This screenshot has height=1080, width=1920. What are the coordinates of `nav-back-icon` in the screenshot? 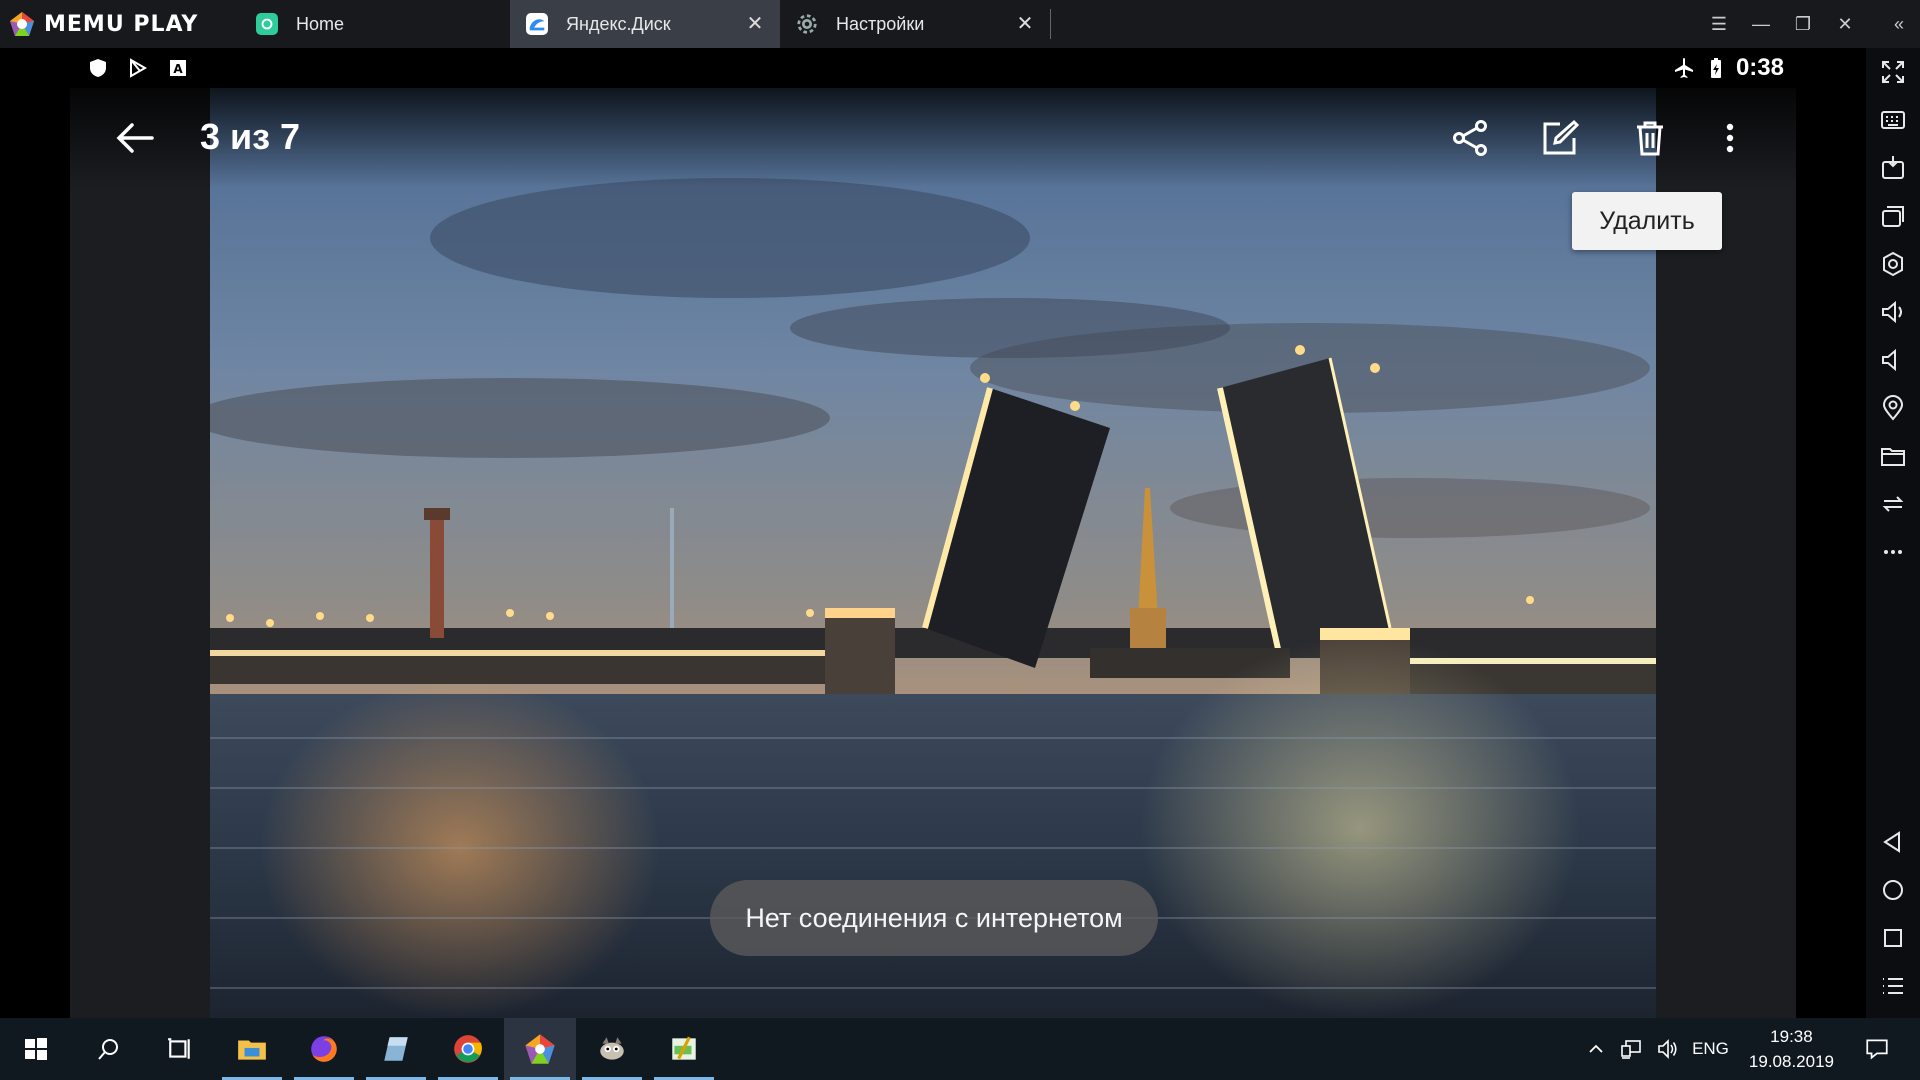 It's located at (1891, 842).